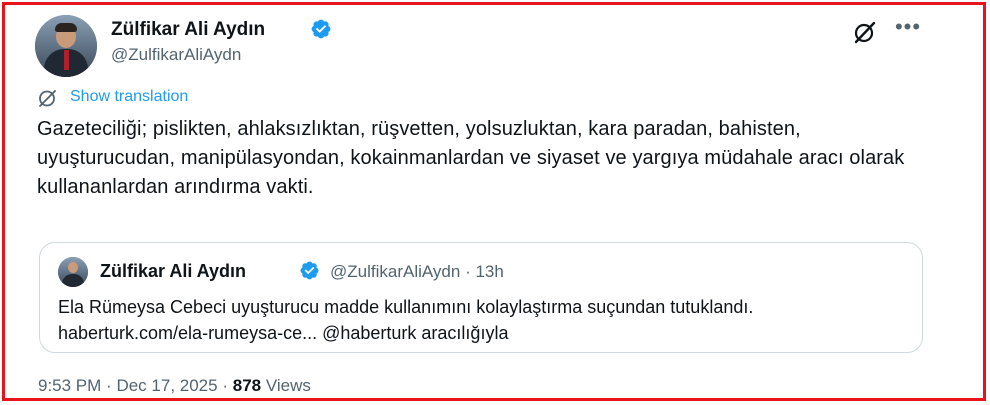 The width and height of the screenshot is (990, 405). I want to click on post-date: Dec 17, 2025, so click(166, 385).